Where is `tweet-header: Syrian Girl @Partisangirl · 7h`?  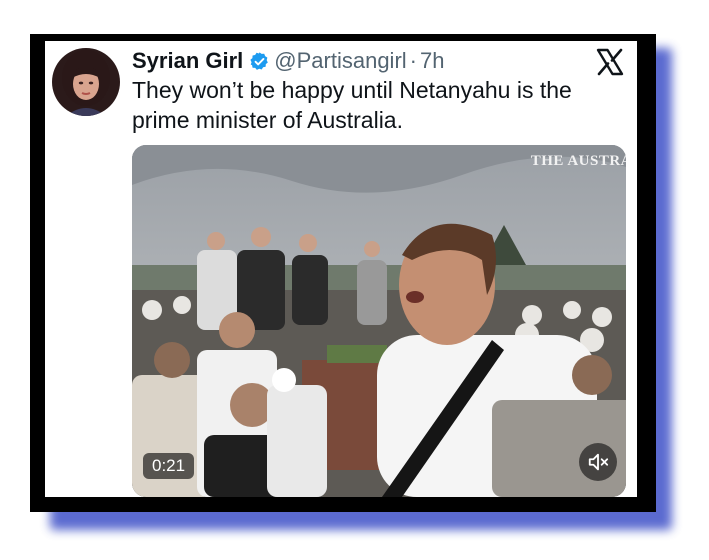
tweet-header: Syrian Girl @Partisangirl · 7h is located at coordinates (288, 61).